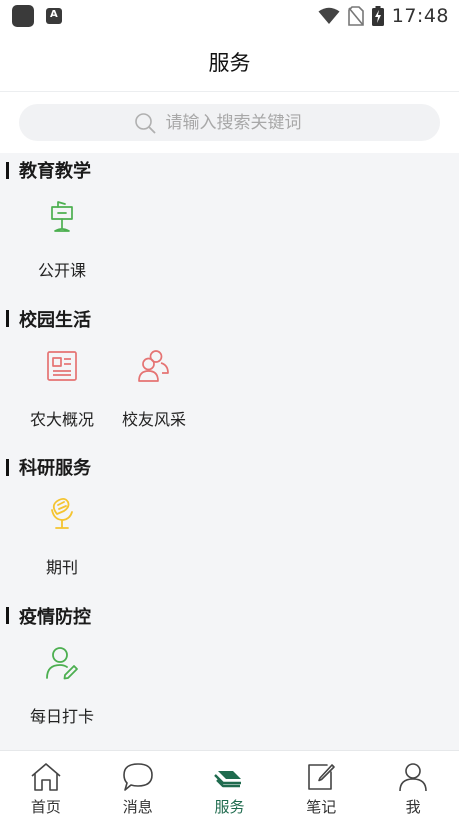 This screenshot has height=817, width=459. Describe the element at coordinates (62, 514) in the screenshot. I see `microphone-icon` at that location.